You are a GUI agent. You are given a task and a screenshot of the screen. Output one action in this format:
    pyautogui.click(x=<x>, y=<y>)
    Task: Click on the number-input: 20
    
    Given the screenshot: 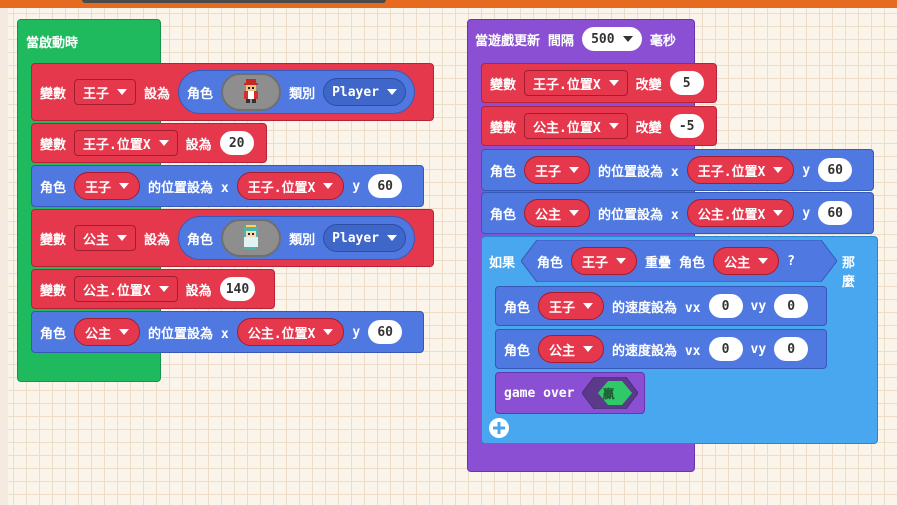 What is the action you would take?
    pyautogui.click(x=236, y=143)
    